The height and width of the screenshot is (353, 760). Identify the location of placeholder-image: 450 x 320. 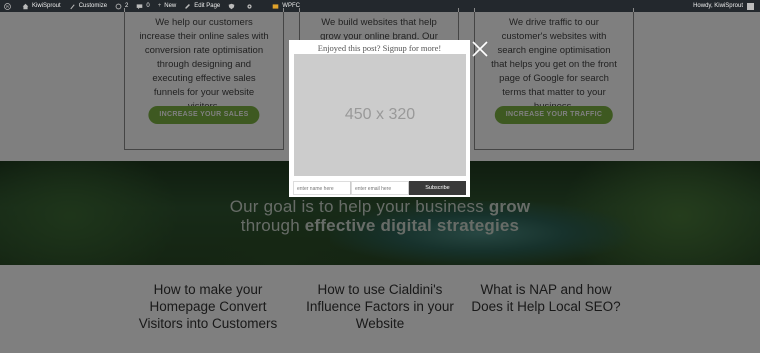
(380, 115).